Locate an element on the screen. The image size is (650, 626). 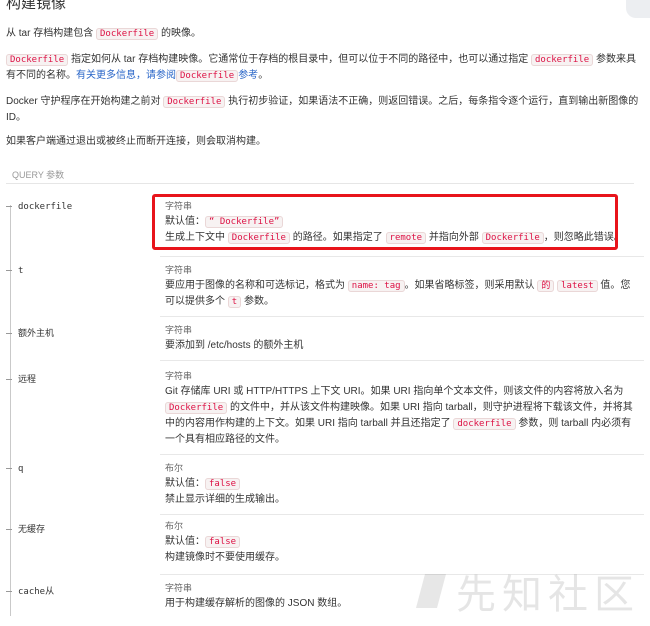
text: 从 tar 存档构建包含 is located at coordinates (51, 33).